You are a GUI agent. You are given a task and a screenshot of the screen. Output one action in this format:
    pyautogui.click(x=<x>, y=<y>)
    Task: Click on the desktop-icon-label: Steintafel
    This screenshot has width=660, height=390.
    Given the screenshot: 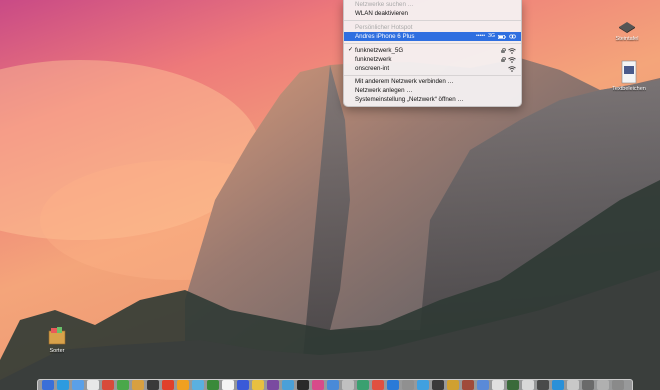 What is the action you would take?
    pyautogui.click(x=627, y=39)
    